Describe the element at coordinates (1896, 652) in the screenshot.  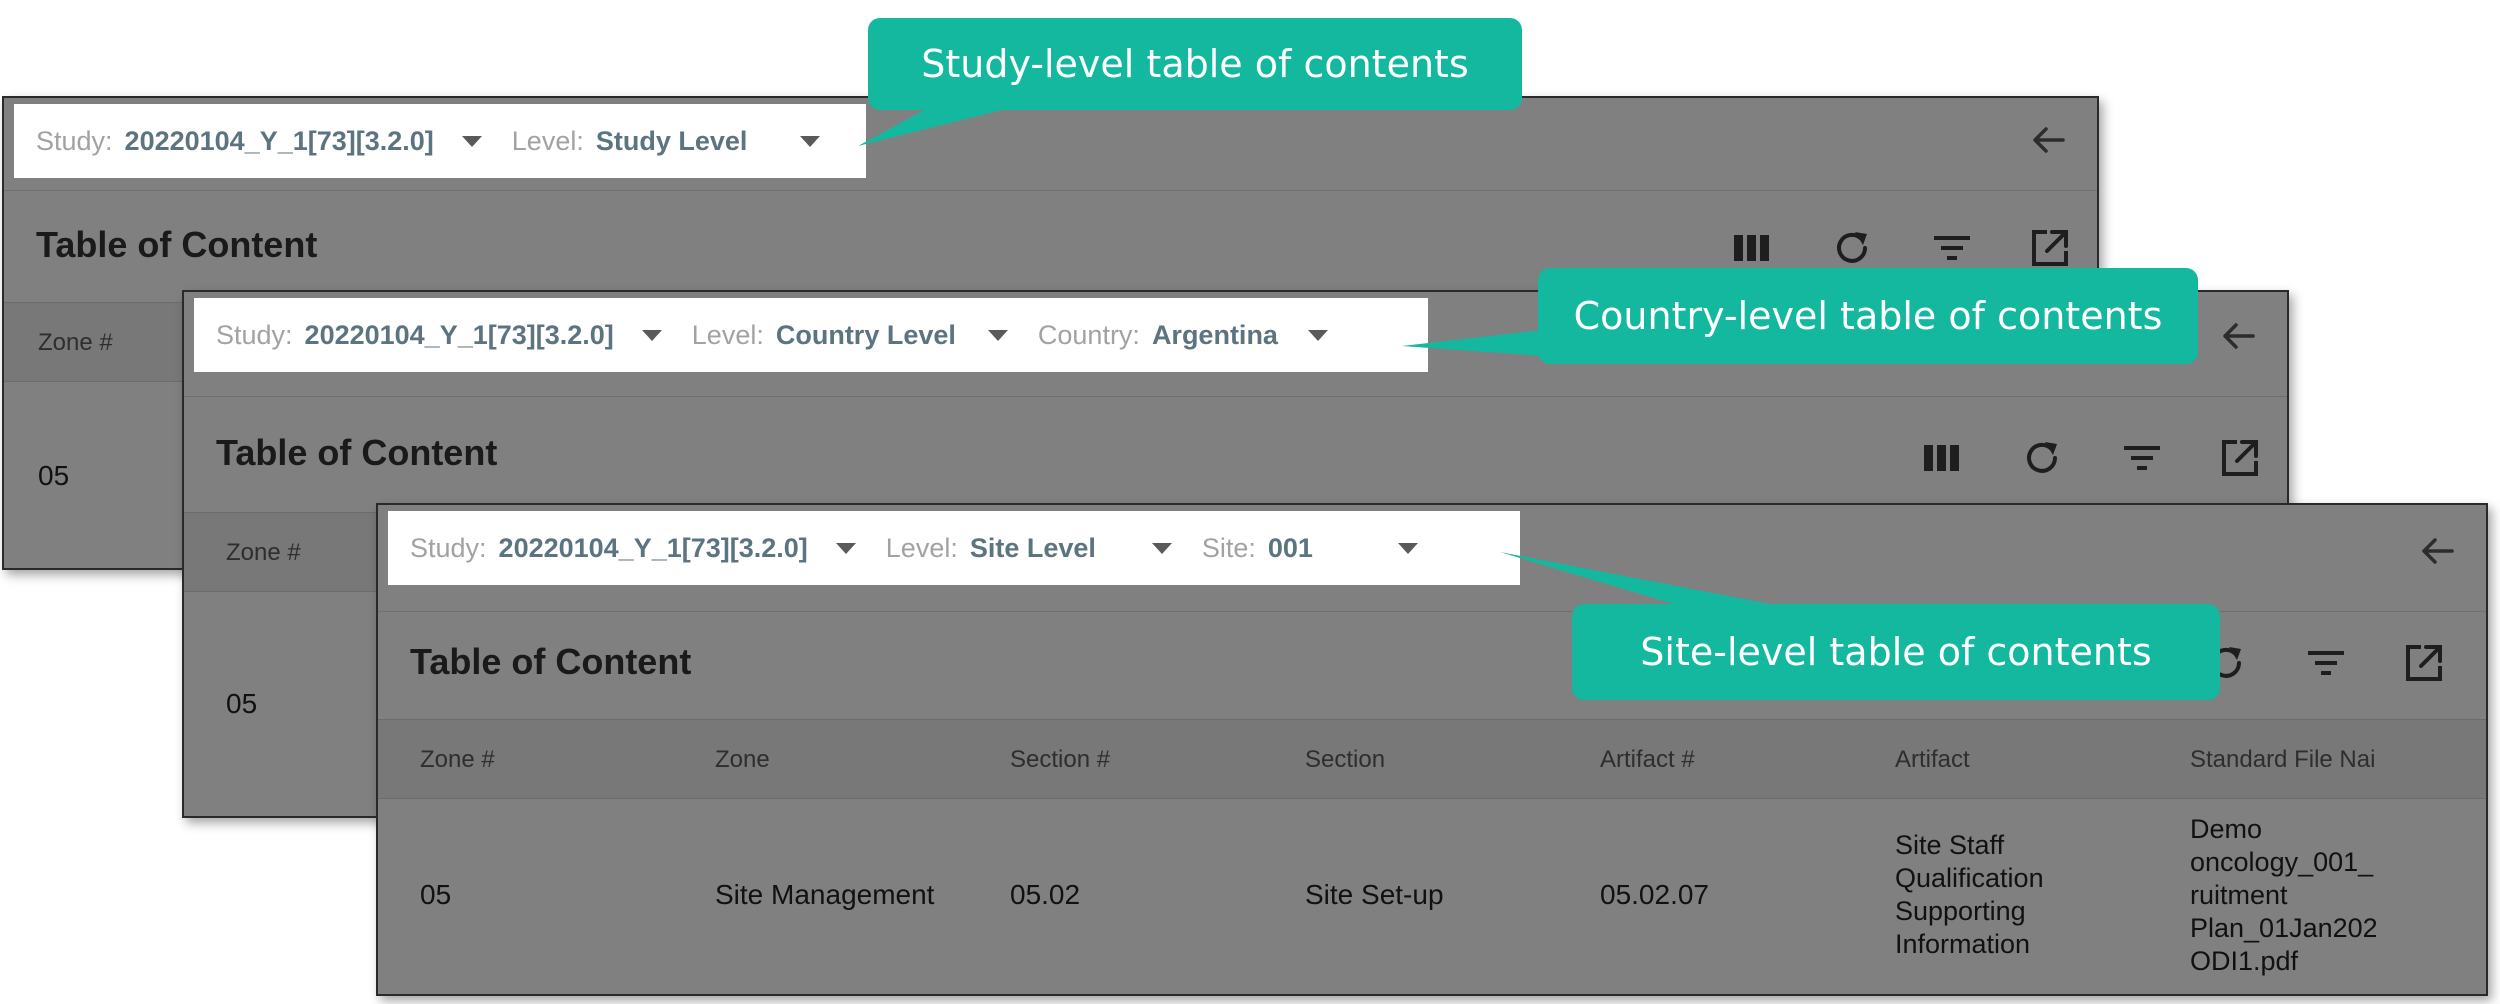
I see `site-level-callout: Site-level table of contents` at that location.